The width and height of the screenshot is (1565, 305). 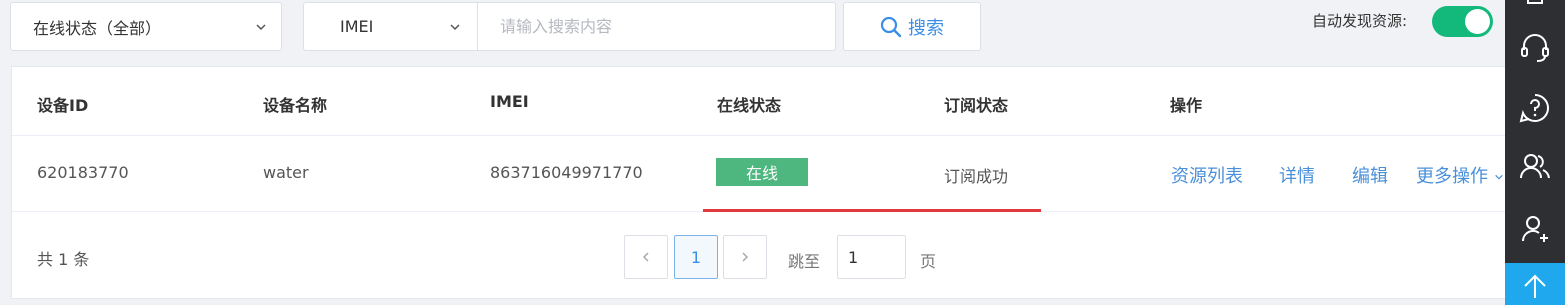 What do you see at coordinates (1207, 175) in the screenshot?
I see `resource-list-link: 资源列表` at bounding box center [1207, 175].